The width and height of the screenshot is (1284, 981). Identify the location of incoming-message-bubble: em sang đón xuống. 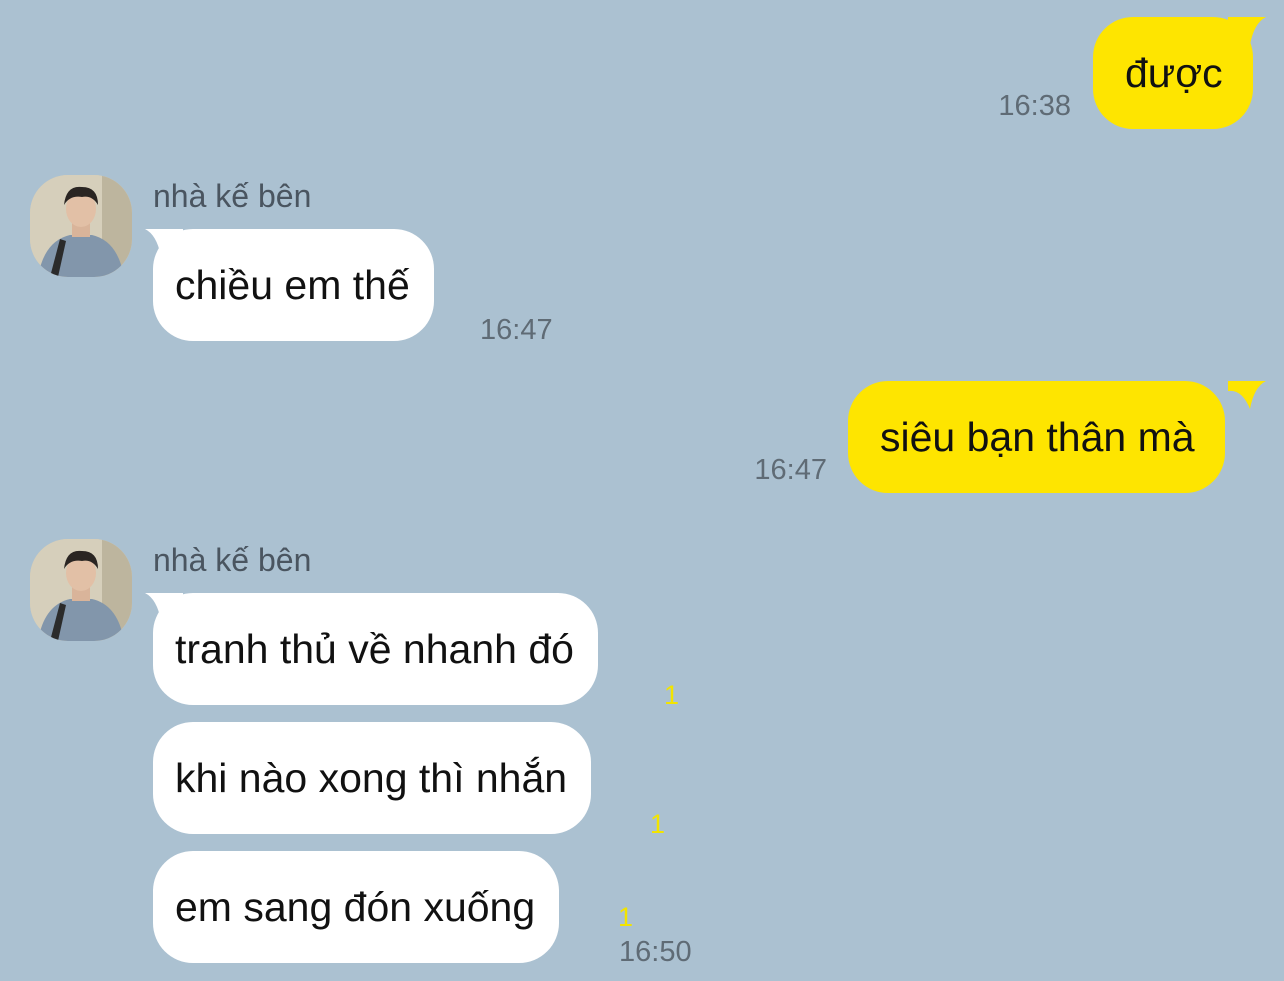
(356, 907).